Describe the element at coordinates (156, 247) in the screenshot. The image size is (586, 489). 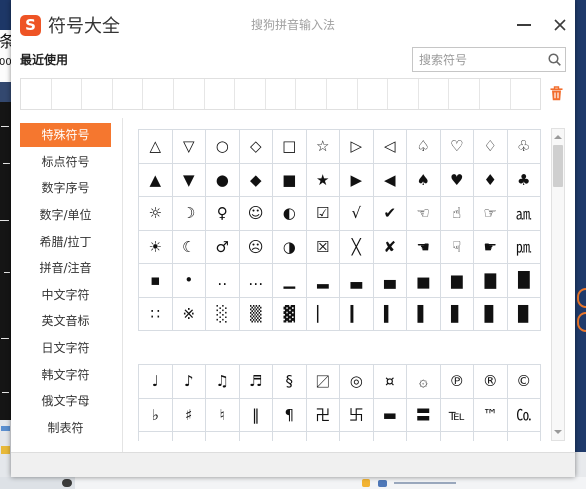
I see `symbol-cell: ☀` at that location.